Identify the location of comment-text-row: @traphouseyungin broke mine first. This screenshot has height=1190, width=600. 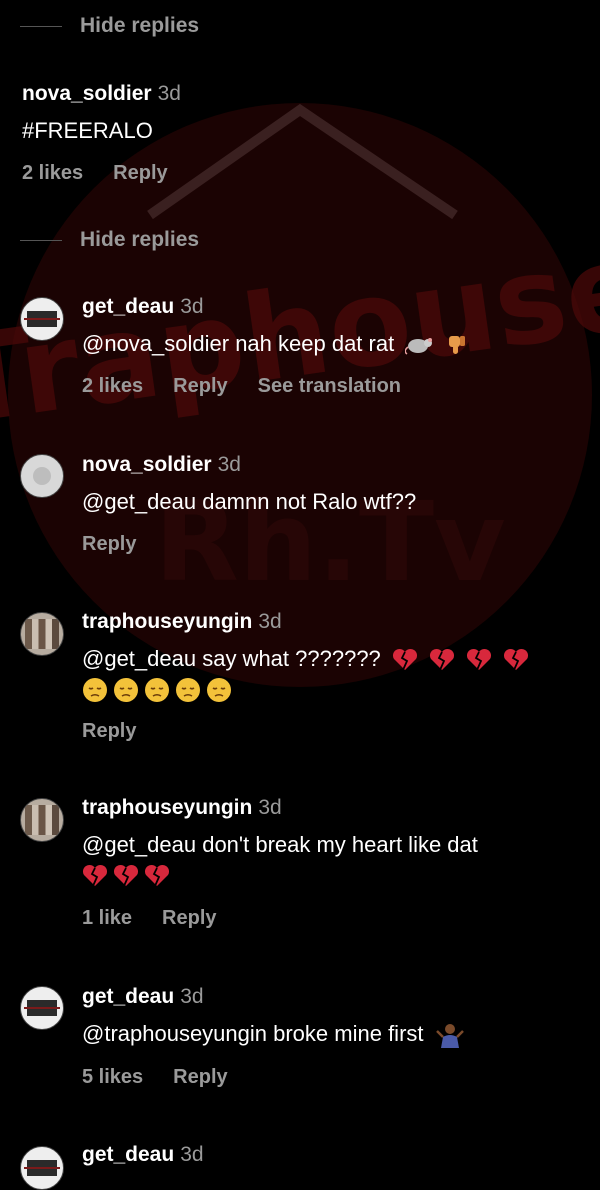
(273, 1035).